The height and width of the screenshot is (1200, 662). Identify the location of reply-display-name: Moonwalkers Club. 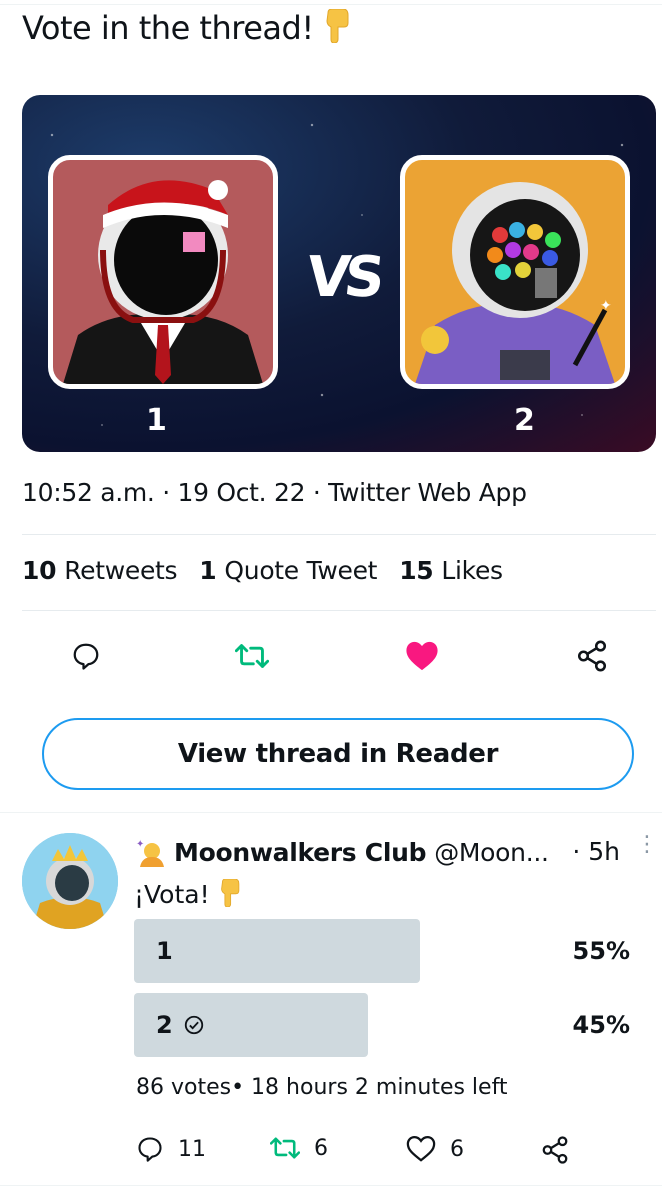
(300, 852).